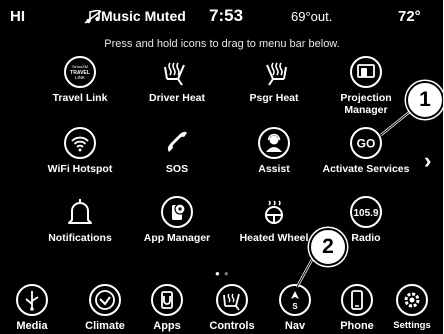 The image size is (444, 334). What do you see at coordinates (328, 247) in the screenshot?
I see `callout-marker-2: 2` at bounding box center [328, 247].